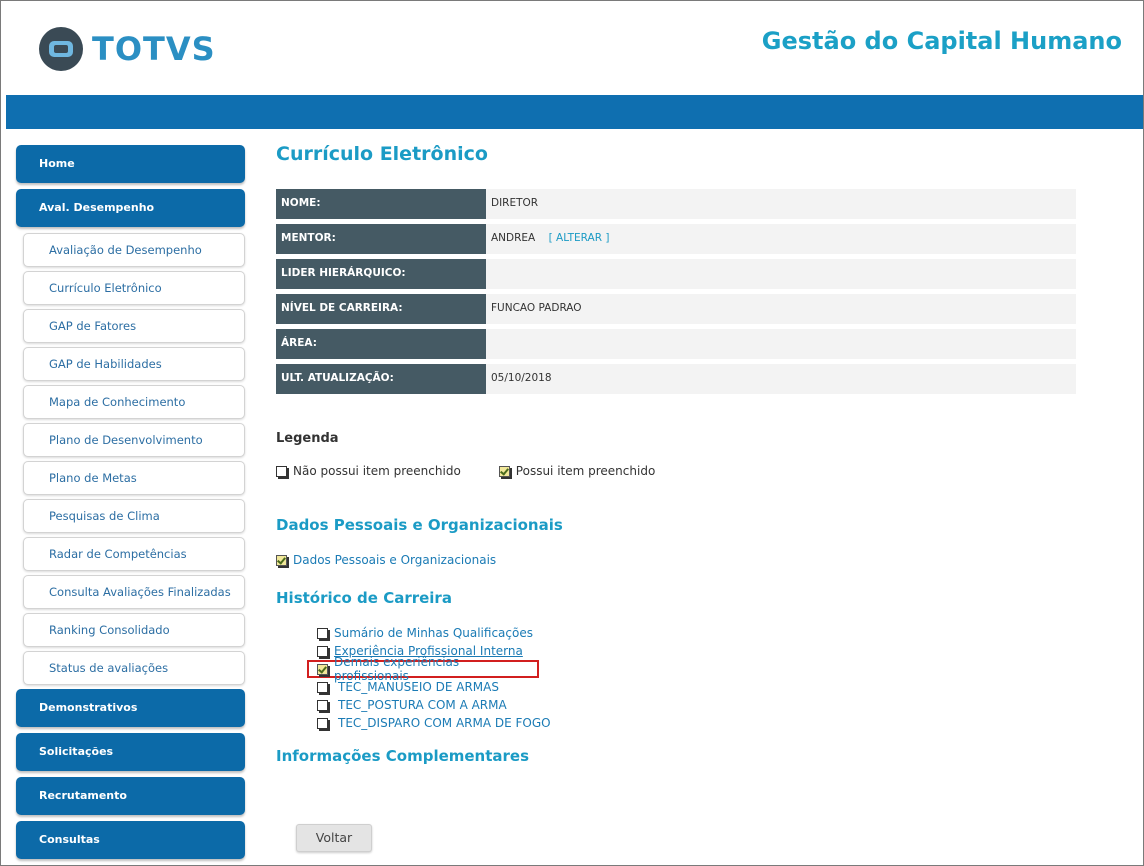 The height and width of the screenshot is (866, 1144). What do you see at coordinates (513, 238) in the screenshot?
I see `mentor-name: ANDREA` at bounding box center [513, 238].